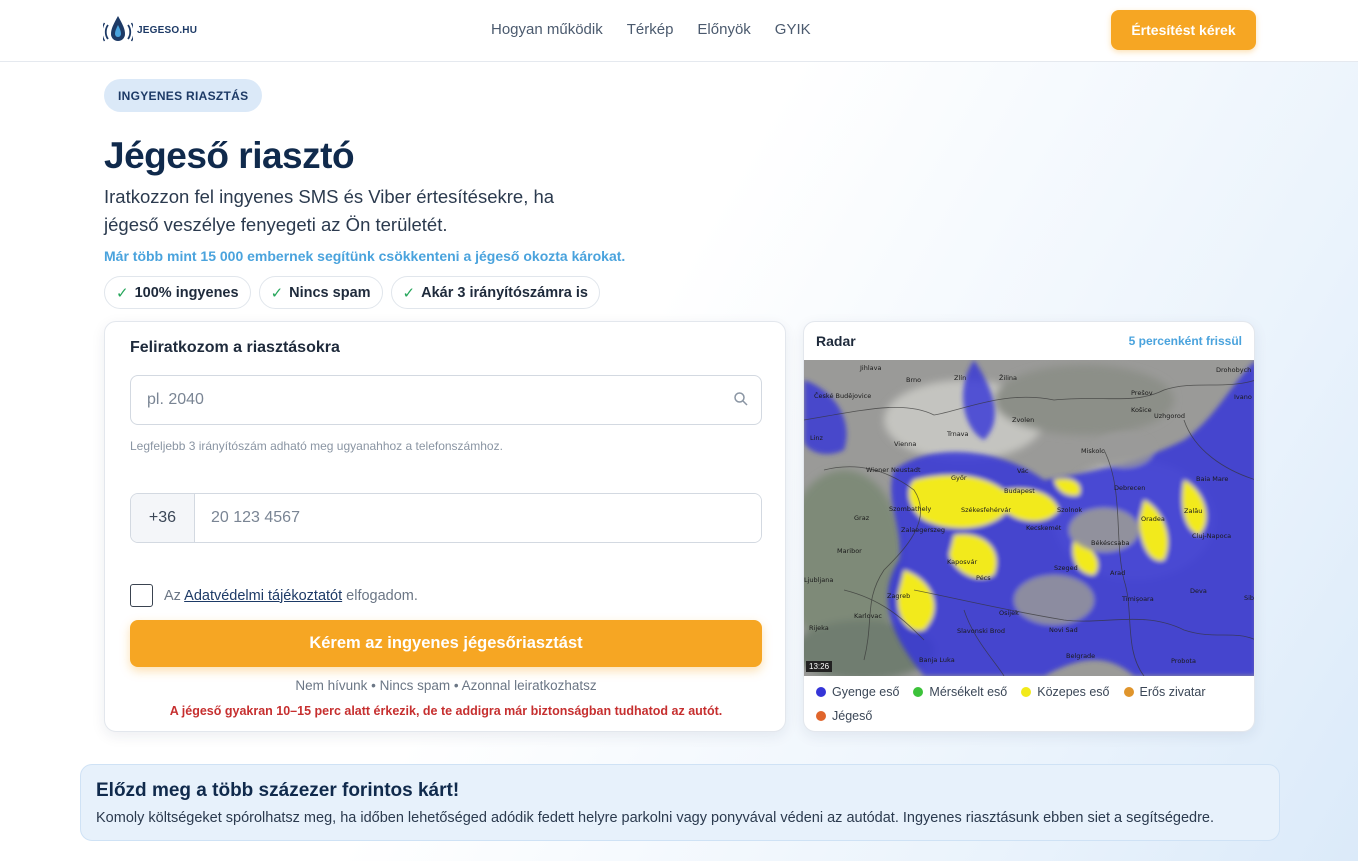 This screenshot has width=1358, height=861. Describe the element at coordinates (172, 595) in the screenshot. I see `consent-prefix: Az` at that location.